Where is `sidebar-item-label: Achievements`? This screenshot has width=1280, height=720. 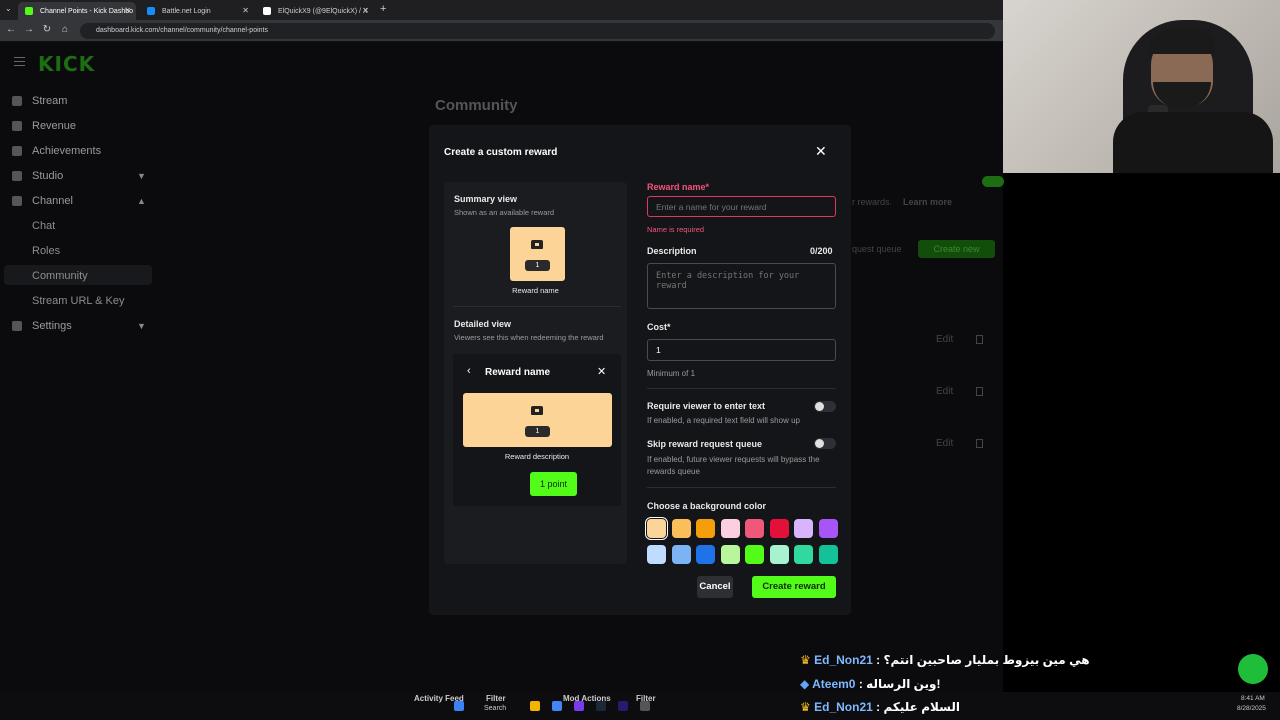
sidebar-item-label: Achievements is located at coordinates (67, 151).